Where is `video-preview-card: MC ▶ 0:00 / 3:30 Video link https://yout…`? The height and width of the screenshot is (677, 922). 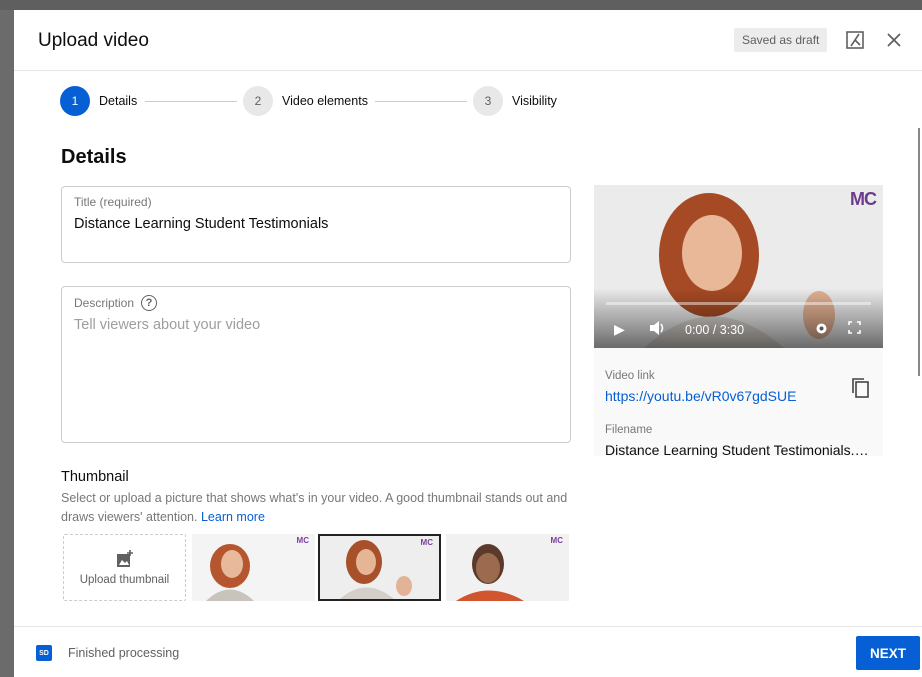
video-preview-card: MC ▶ 0:00 / 3:30 Video link https://yout… is located at coordinates (738, 321).